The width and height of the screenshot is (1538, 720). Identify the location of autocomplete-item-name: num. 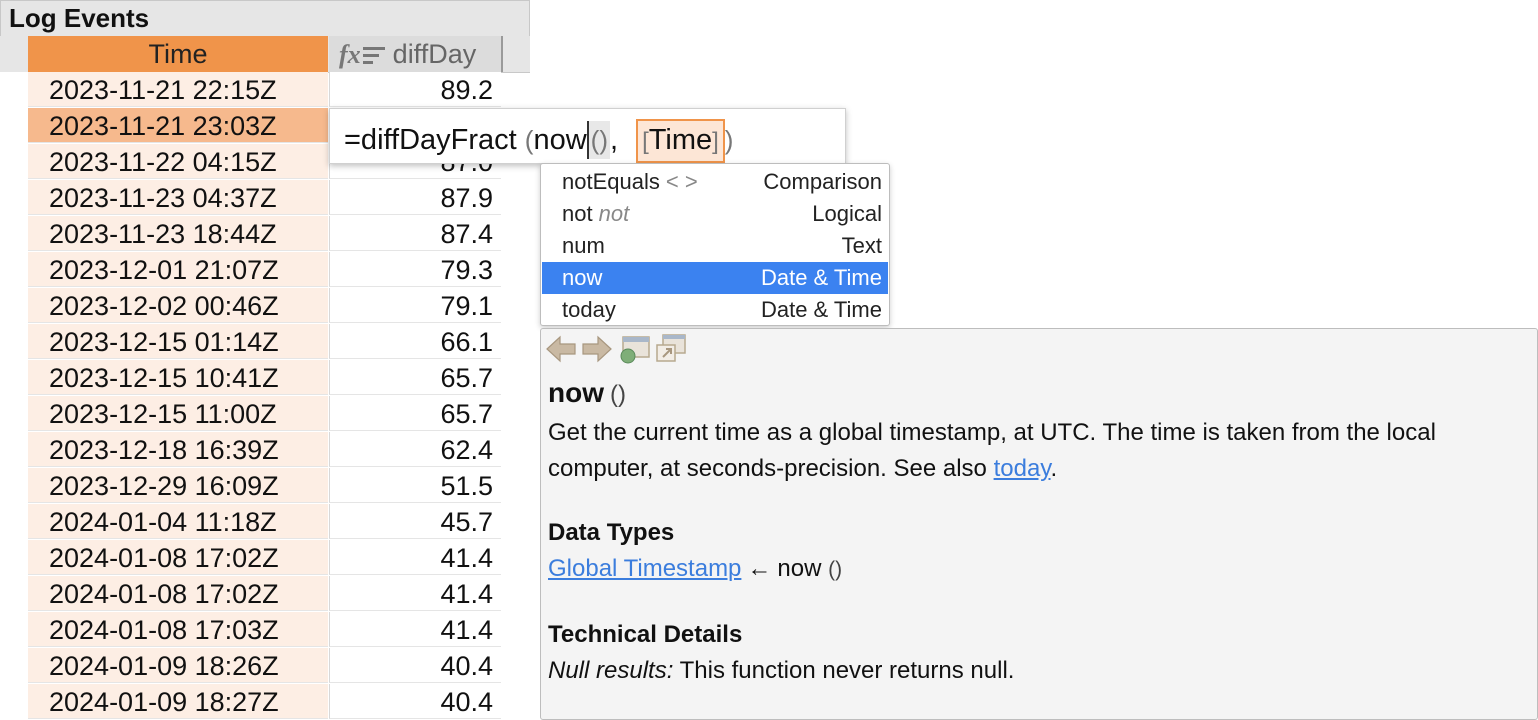
(583, 245).